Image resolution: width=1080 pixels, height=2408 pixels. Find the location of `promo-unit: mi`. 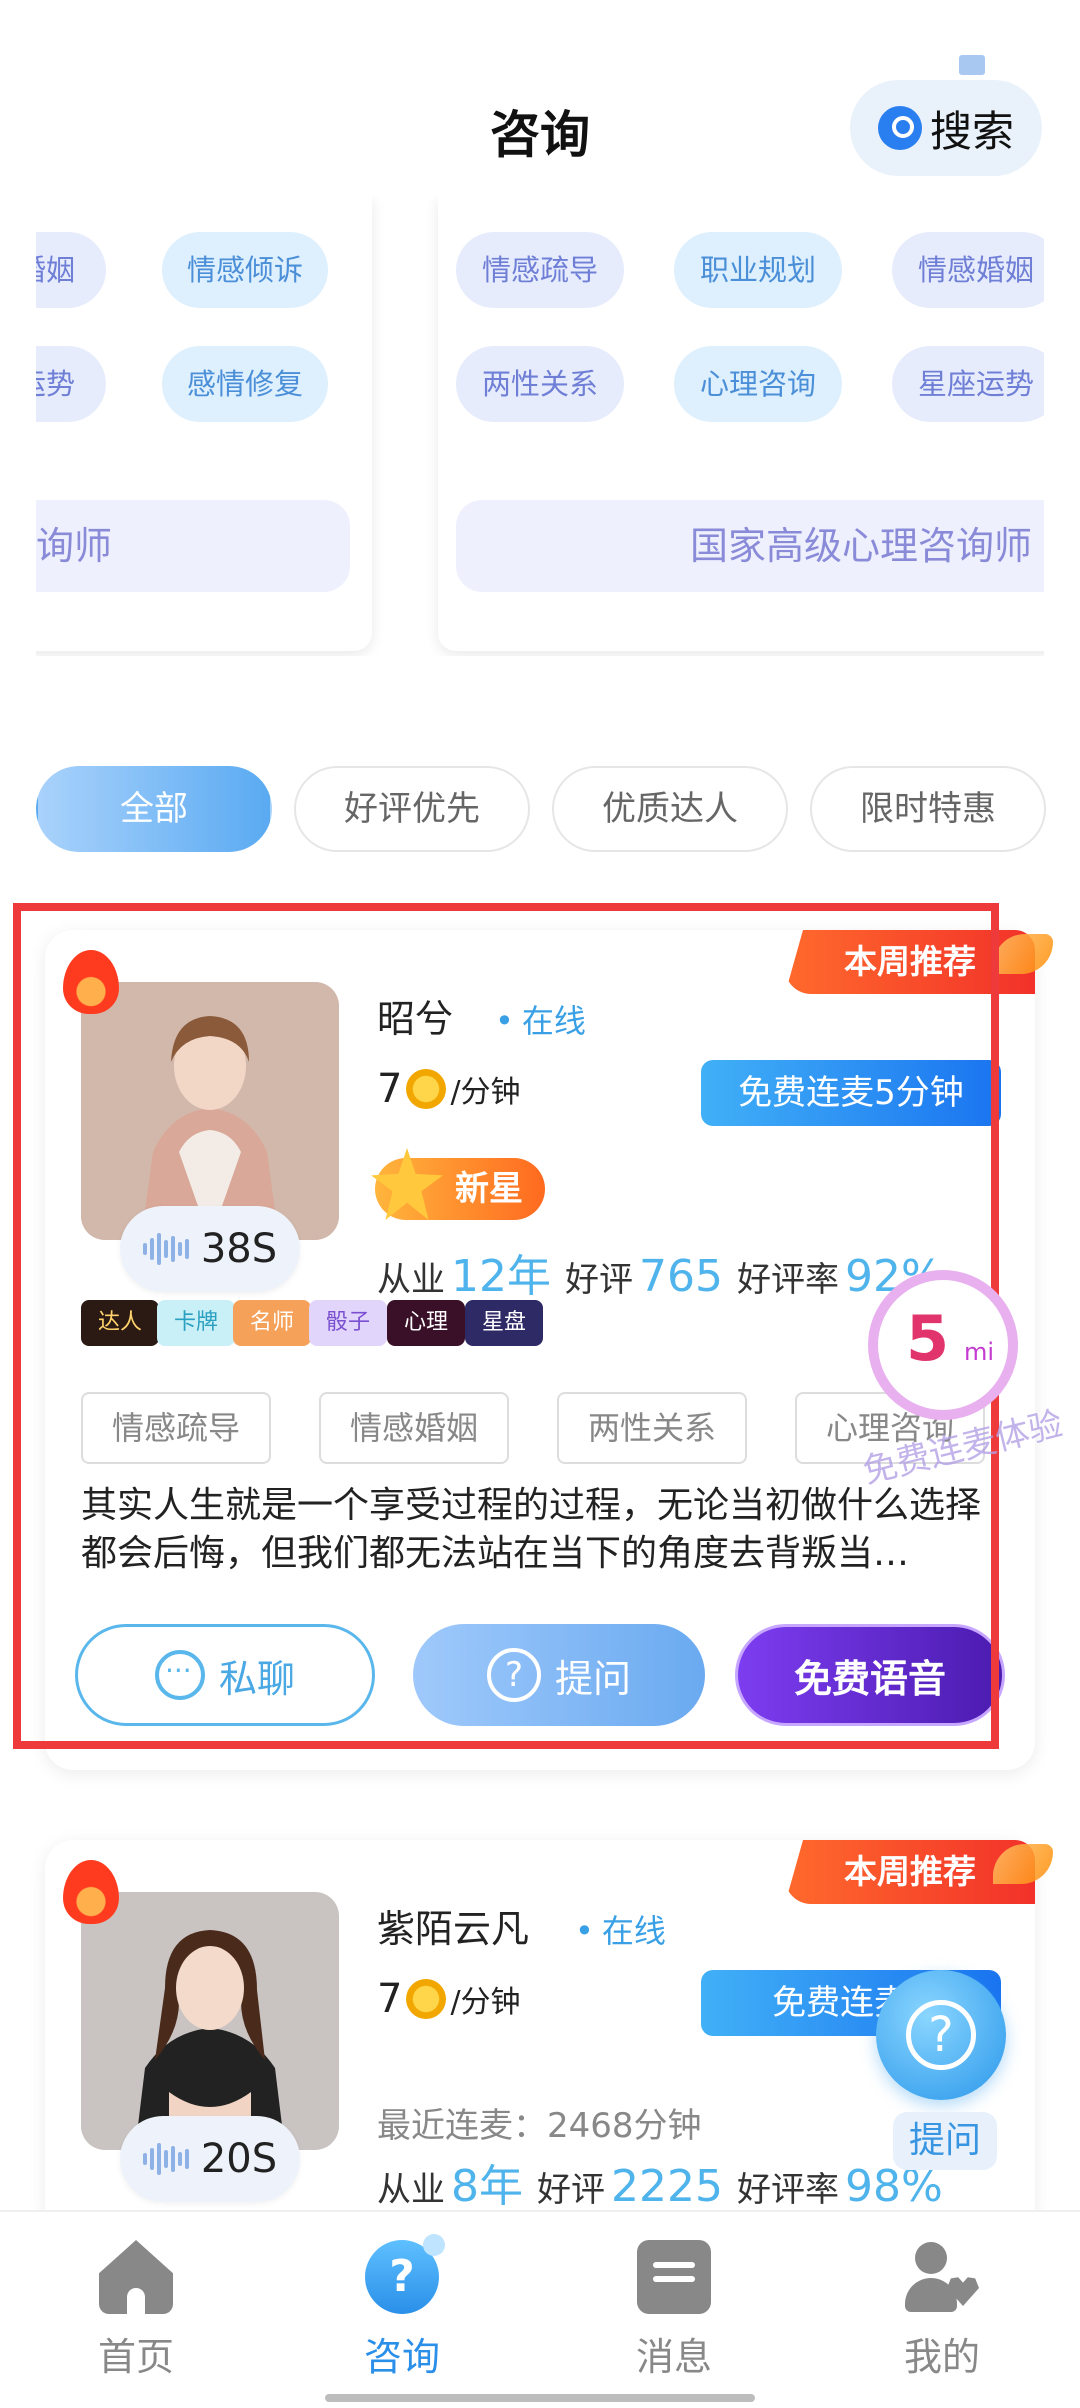

promo-unit: mi is located at coordinates (979, 1352).